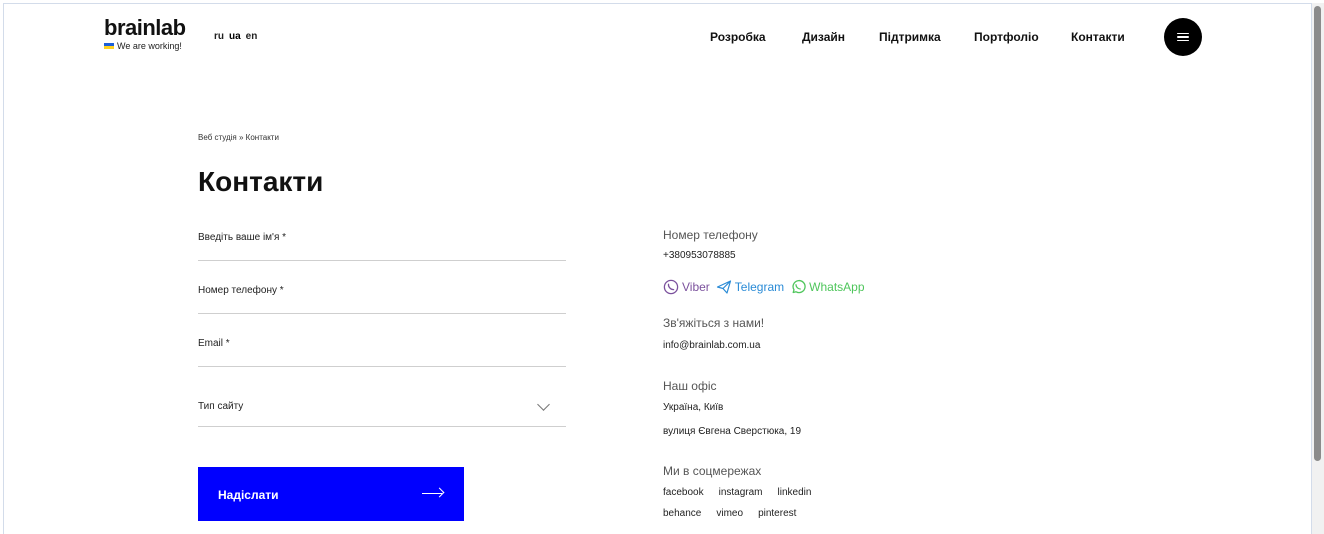  I want to click on brand-logo: brainlab, so click(145, 28).